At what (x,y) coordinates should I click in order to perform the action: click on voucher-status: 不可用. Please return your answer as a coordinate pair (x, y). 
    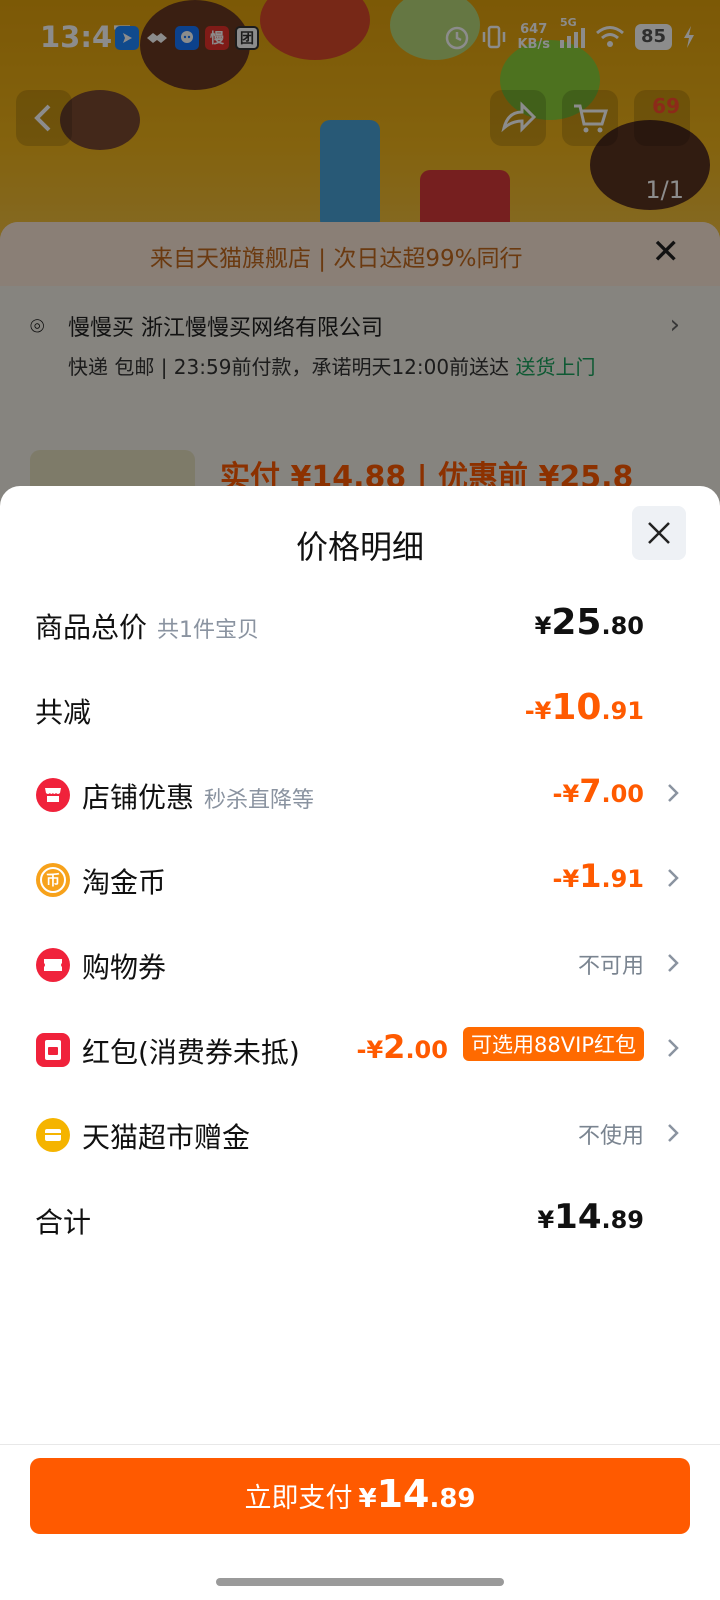
    Looking at the image, I should click on (610, 966).